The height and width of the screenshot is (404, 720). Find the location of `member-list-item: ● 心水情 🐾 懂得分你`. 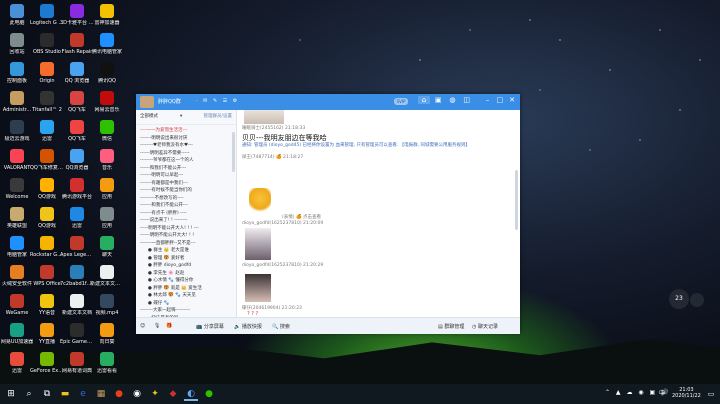

member-list-item: ● 心水情 🐾 懂得分你 is located at coordinates (188, 281).